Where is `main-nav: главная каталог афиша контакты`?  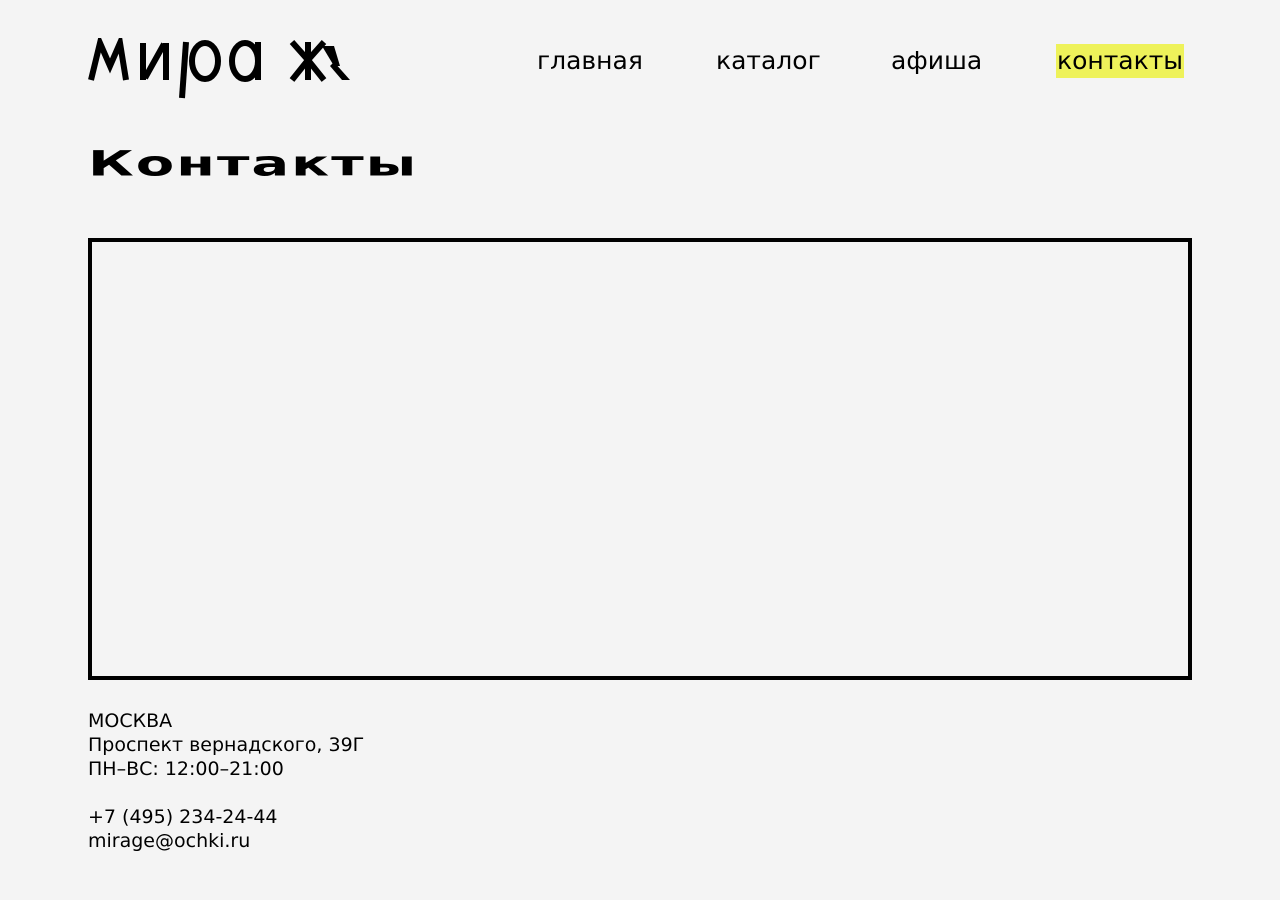 main-nav: главная каталог афиша контакты is located at coordinates (640, 61).